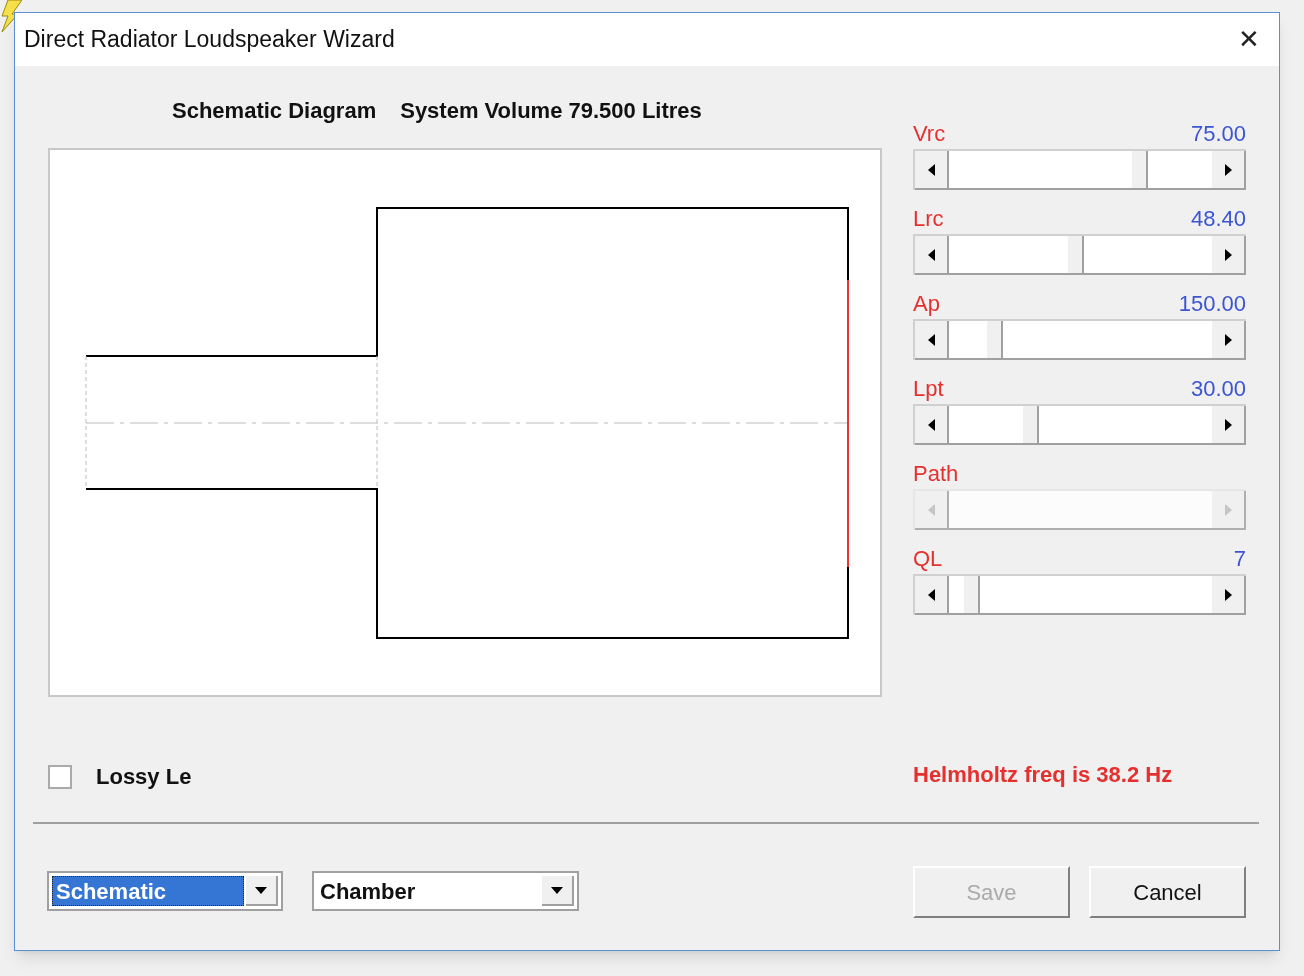 This screenshot has height=976, width=1304. I want to click on lightning-icon, so click(11, 16).